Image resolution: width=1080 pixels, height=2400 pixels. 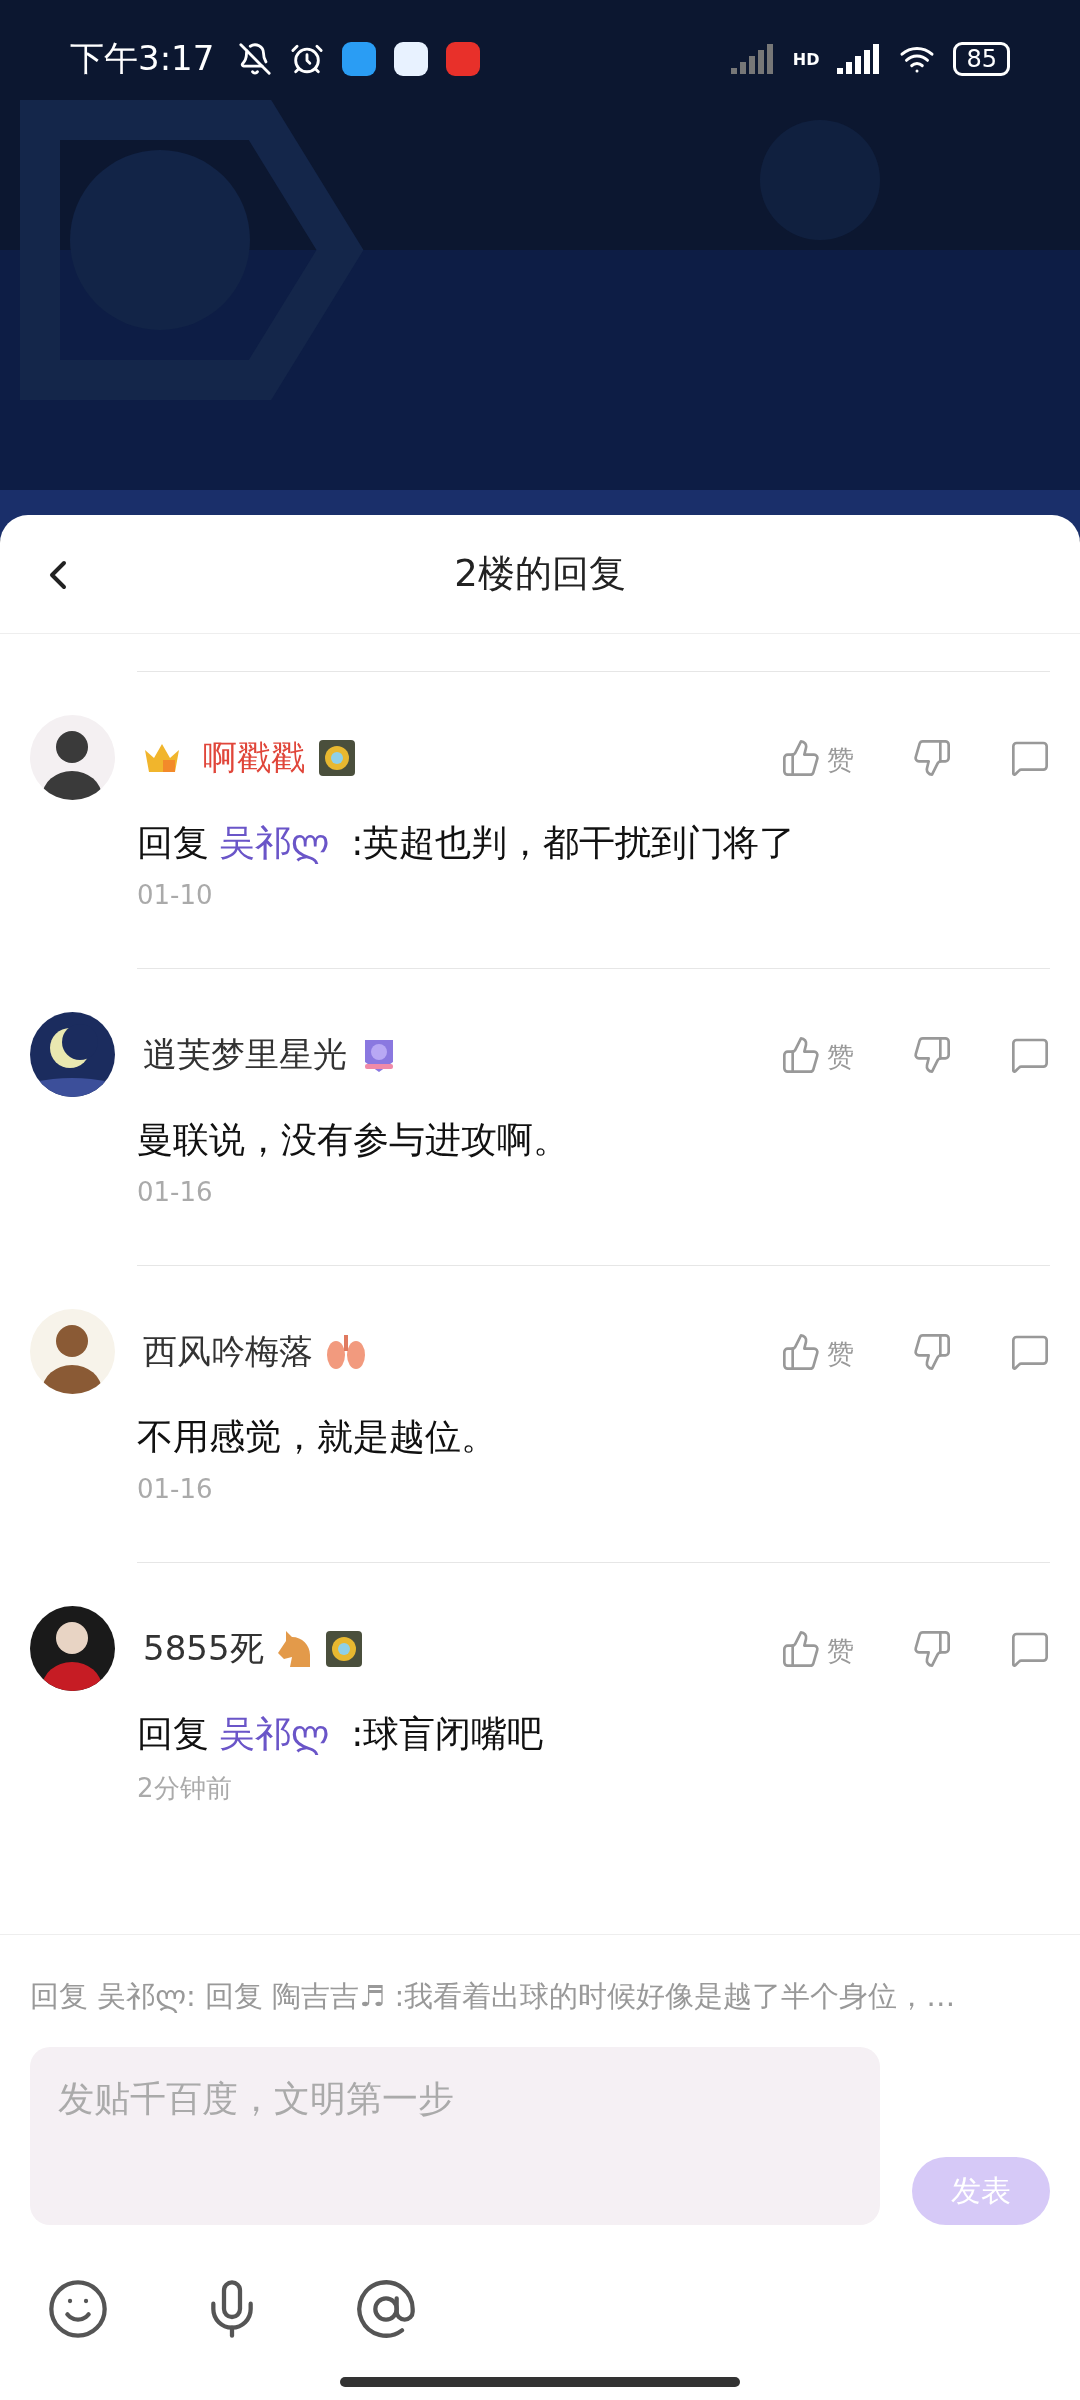 What do you see at coordinates (203, 1648) in the screenshot?
I see `user-name: 5855死` at bounding box center [203, 1648].